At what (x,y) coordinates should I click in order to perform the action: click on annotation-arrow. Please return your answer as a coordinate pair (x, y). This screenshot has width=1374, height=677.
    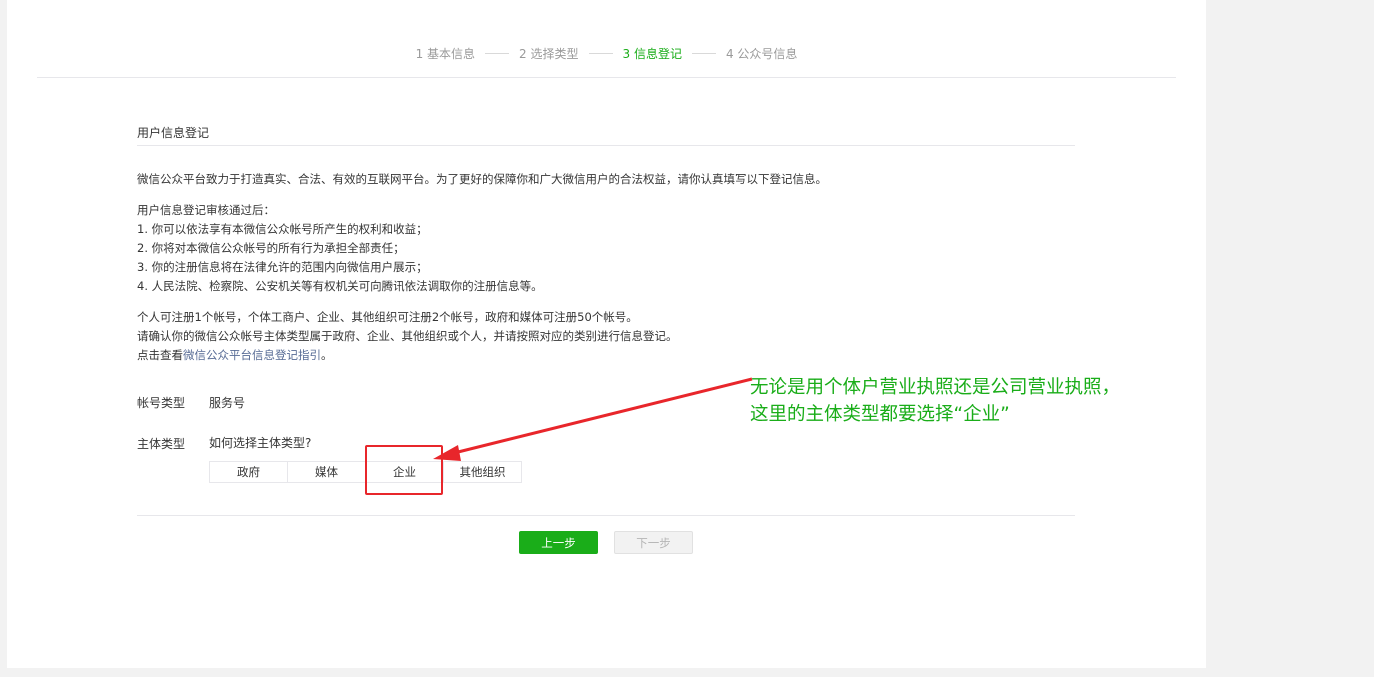
    Looking at the image, I should click on (593, 419).